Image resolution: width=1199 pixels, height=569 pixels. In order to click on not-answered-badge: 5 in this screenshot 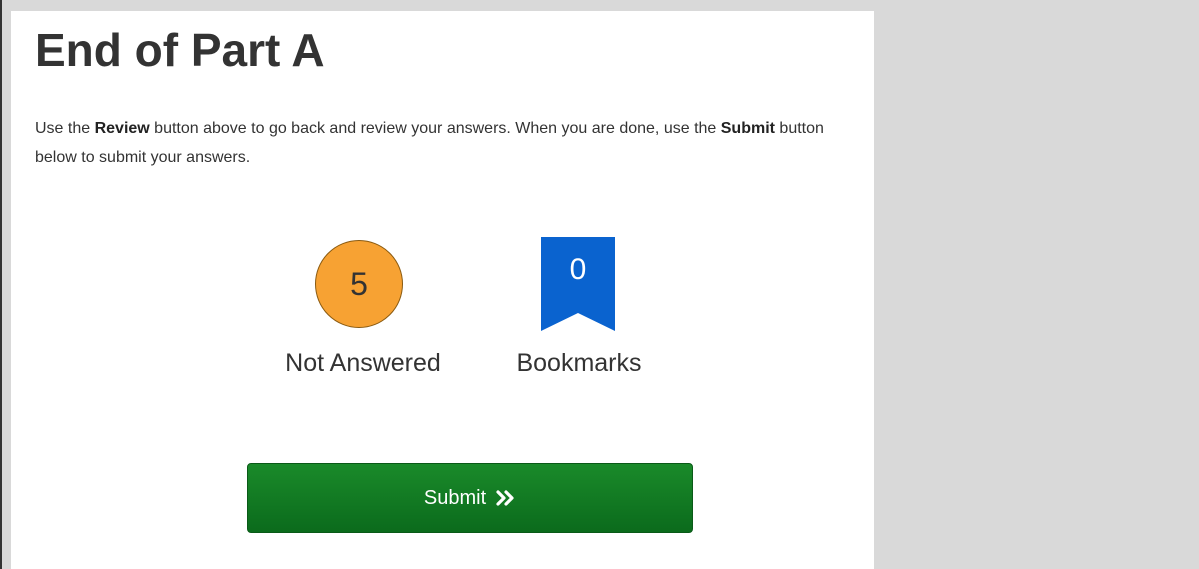, I will do `click(359, 284)`.